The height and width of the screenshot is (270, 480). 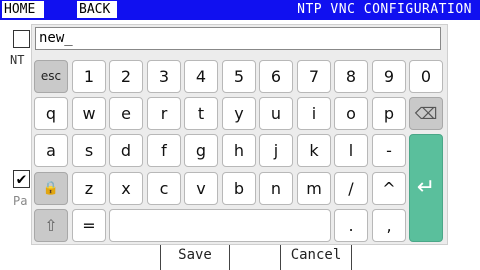 What do you see at coordinates (164, 188) in the screenshot?
I see `key-c: c` at bounding box center [164, 188].